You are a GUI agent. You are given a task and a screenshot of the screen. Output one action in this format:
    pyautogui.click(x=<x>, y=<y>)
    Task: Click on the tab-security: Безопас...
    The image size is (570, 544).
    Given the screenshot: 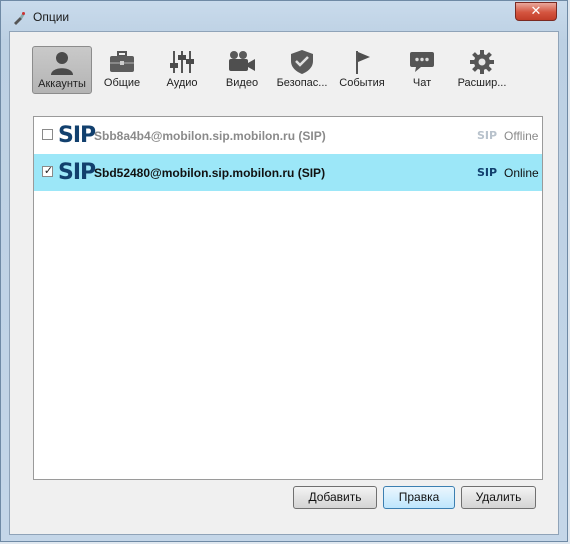 What is the action you would take?
    pyautogui.click(x=302, y=70)
    